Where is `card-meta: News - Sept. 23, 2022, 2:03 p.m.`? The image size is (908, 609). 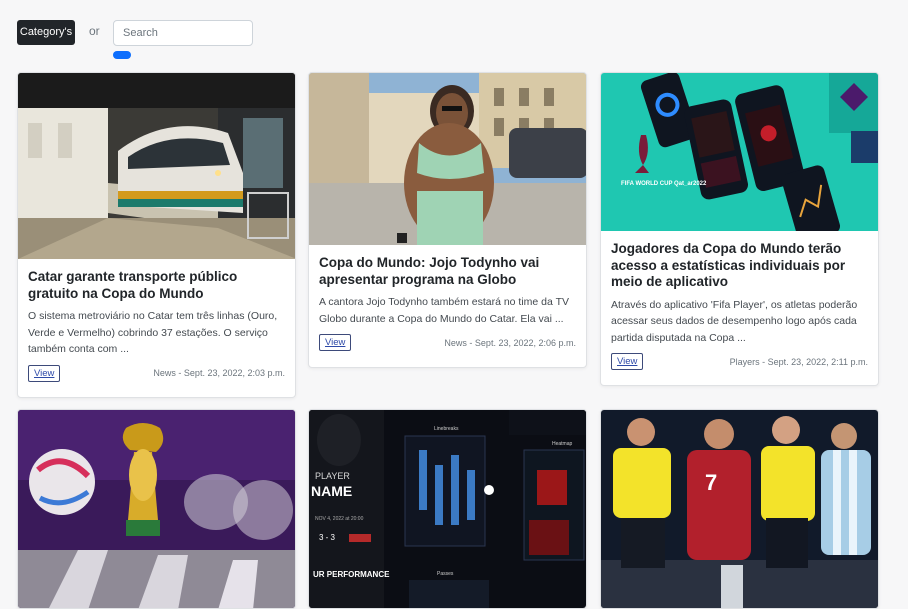
card-meta: News - Sept. 23, 2022, 2:03 p.m. is located at coordinates (219, 373).